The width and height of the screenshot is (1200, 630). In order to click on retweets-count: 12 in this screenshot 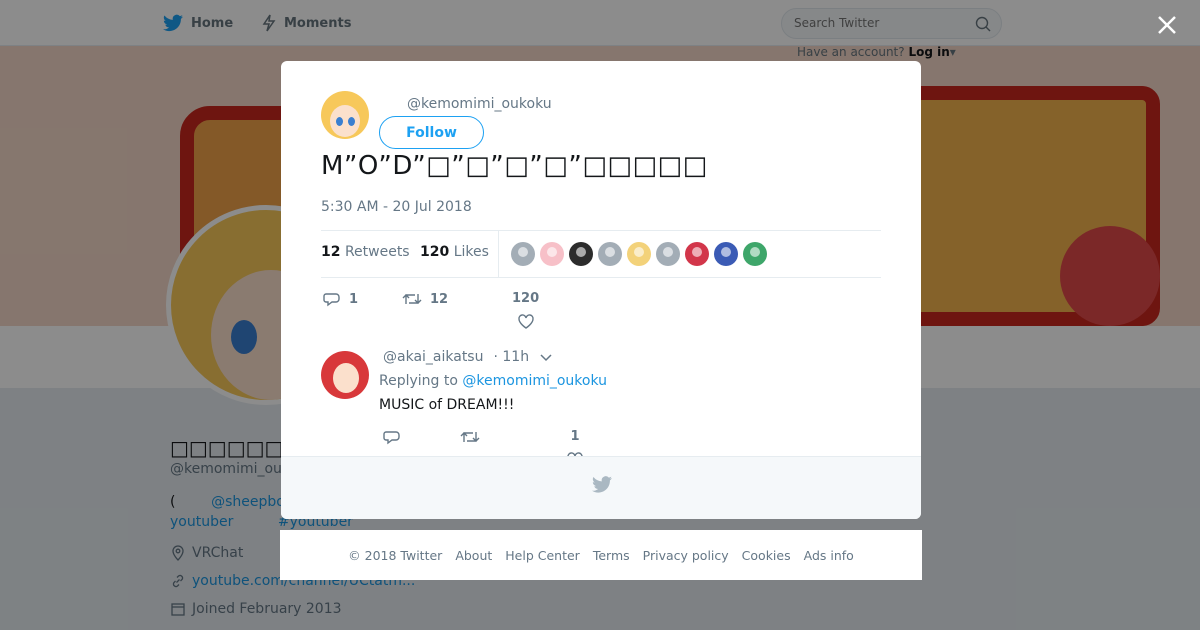, I will do `click(331, 252)`.